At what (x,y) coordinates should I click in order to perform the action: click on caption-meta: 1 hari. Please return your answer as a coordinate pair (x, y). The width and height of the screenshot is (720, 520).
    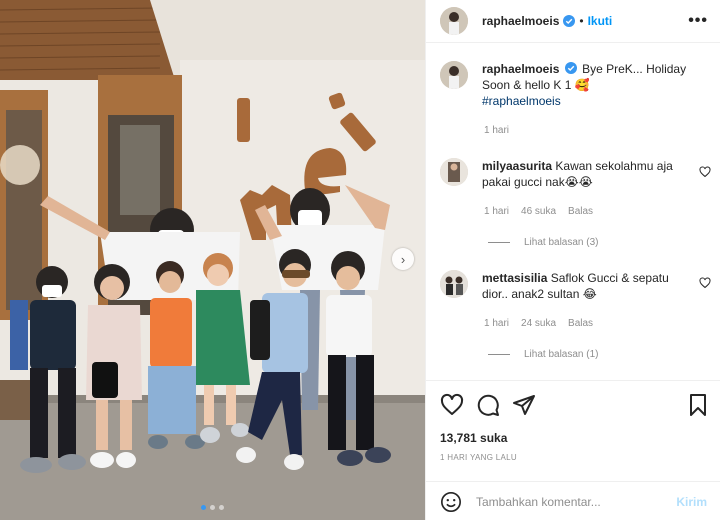
    Looking at the image, I should click on (496, 130).